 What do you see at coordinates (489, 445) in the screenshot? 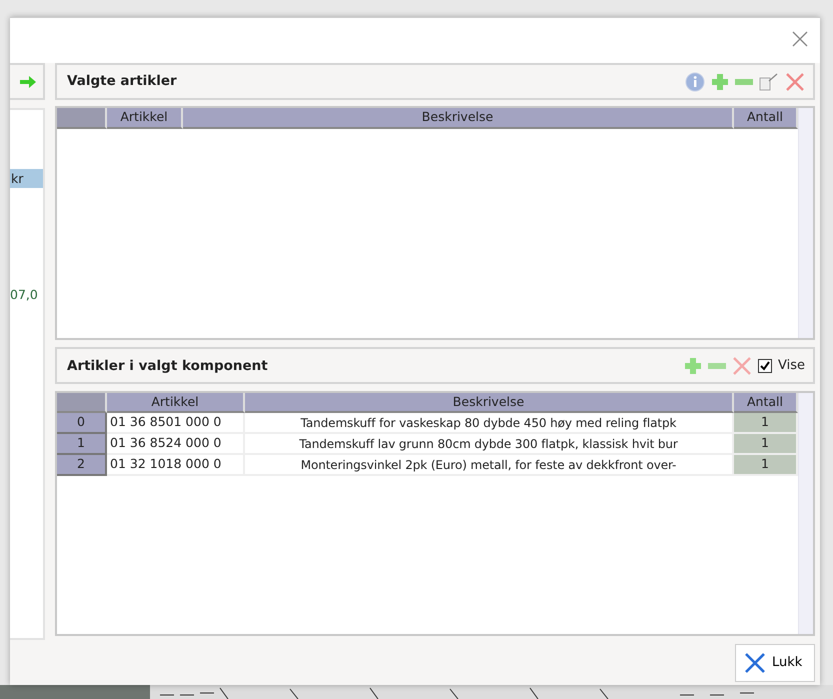
I see `table-cell: Tandemskuff lav grunn 80cm dybde 300 flatpk, klassisk hvit bur` at bounding box center [489, 445].